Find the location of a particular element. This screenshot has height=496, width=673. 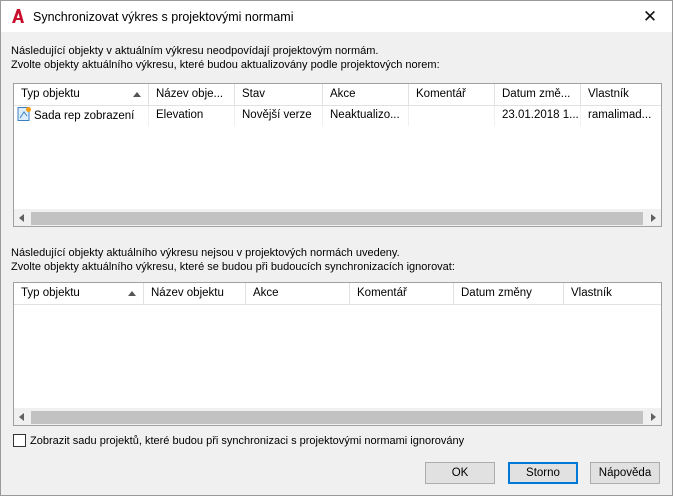

column-header-object-name: Název objektu is located at coordinates (195, 294).